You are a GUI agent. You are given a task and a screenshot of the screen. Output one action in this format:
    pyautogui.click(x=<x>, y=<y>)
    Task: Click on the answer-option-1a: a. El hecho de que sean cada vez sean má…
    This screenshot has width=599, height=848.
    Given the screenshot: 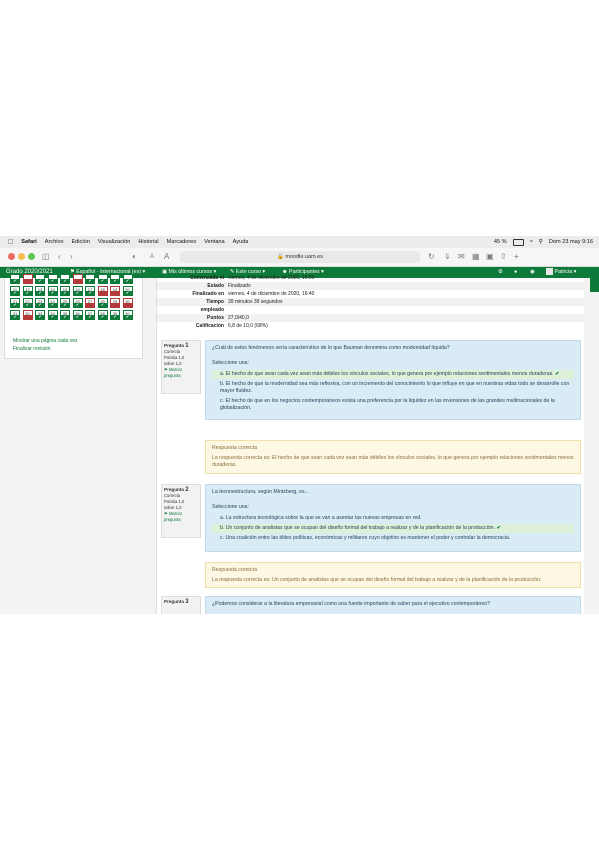 What is the action you would take?
    pyautogui.click(x=393, y=374)
    